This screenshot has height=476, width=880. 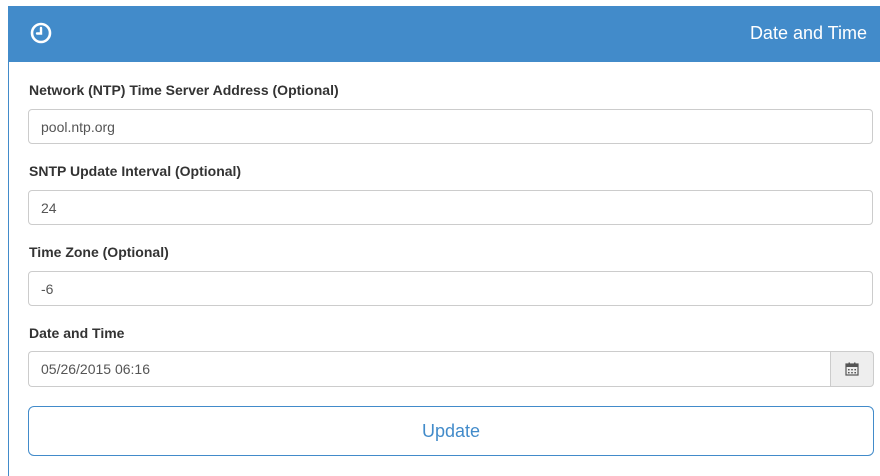 What do you see at coordinates (450, 288) in the screenshot?
I see `time-zone-input` at bounding box center [450, 288].